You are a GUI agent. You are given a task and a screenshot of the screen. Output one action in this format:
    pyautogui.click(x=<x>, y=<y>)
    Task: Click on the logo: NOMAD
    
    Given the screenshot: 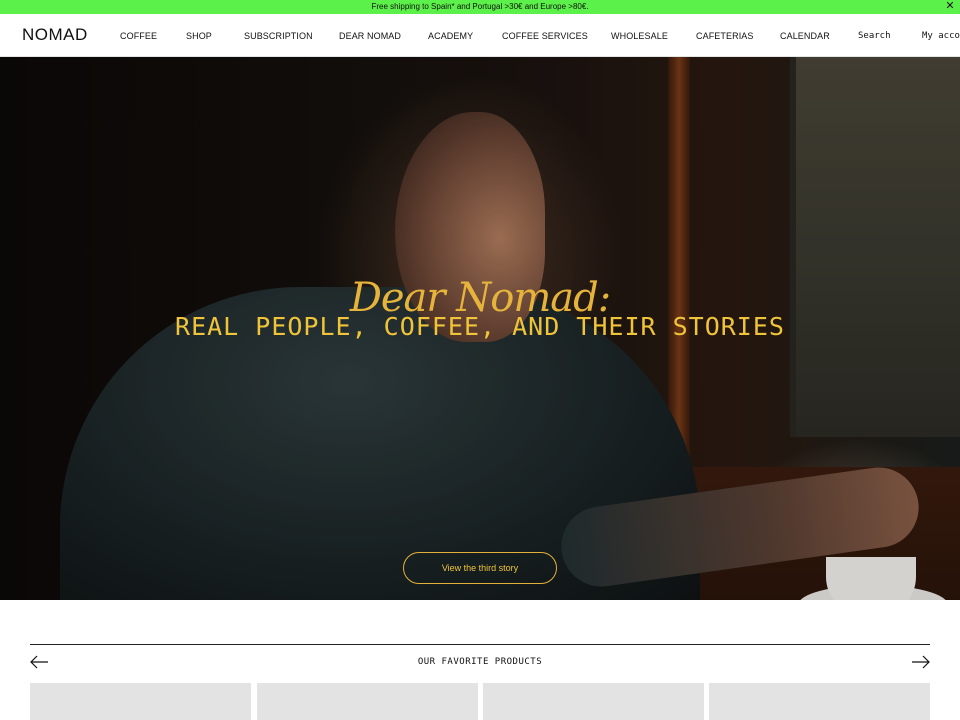 What is the action you would take?
    pyautogui.click(x=55, y=35)
    